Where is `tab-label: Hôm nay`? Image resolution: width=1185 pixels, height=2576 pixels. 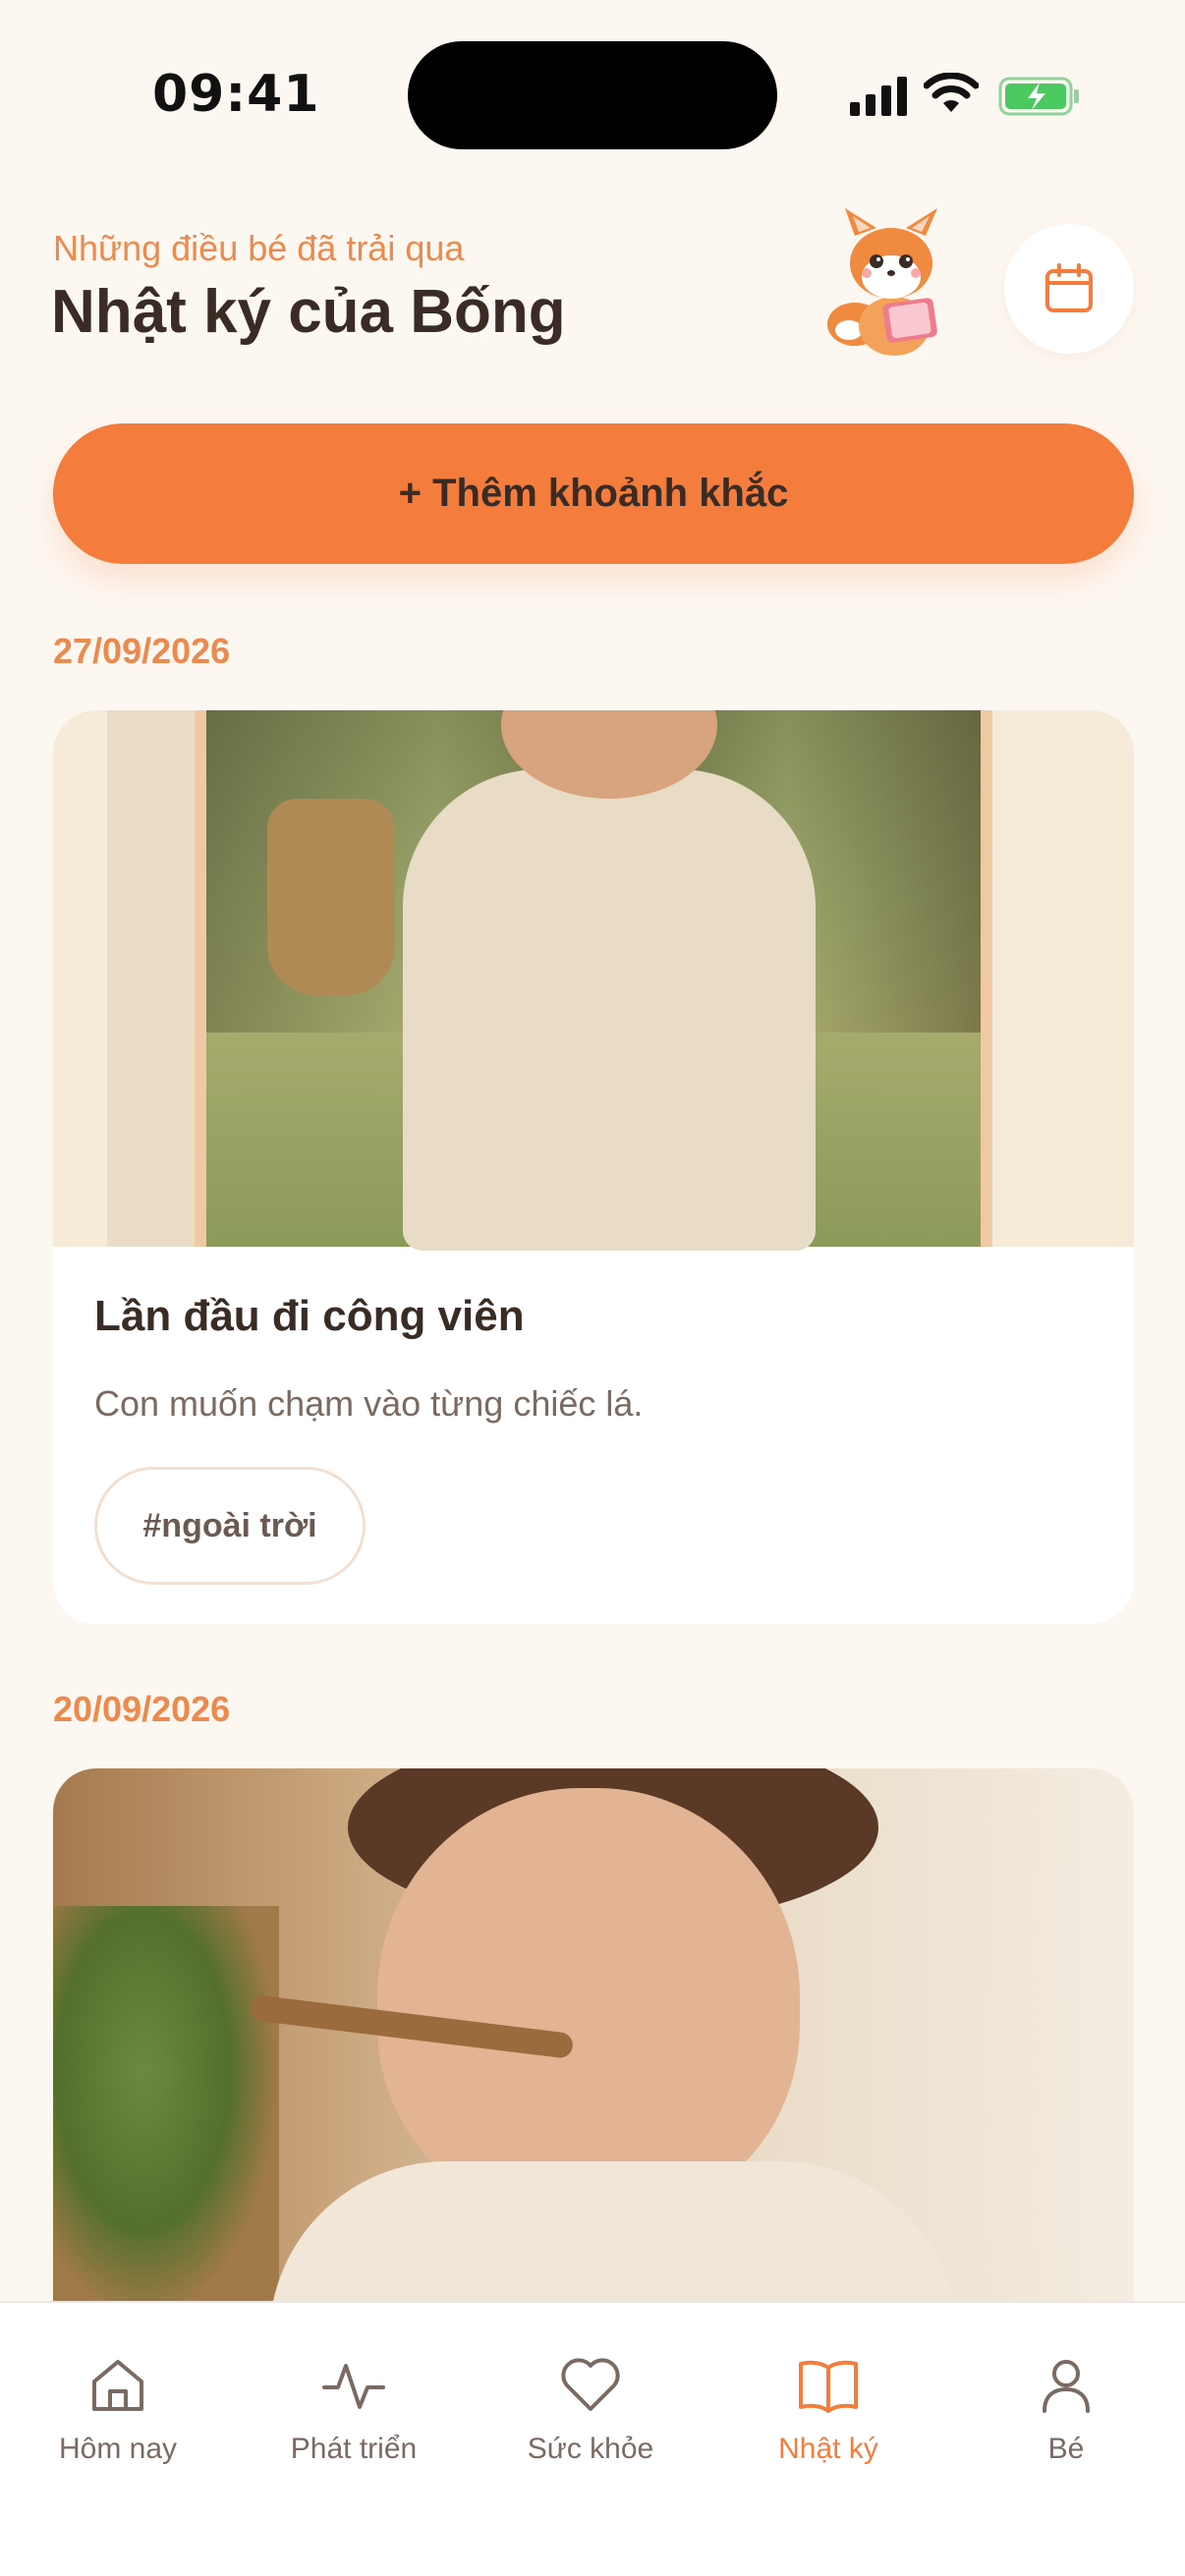 tab-label: Hôm nay is located at coordinates (118, 2449).